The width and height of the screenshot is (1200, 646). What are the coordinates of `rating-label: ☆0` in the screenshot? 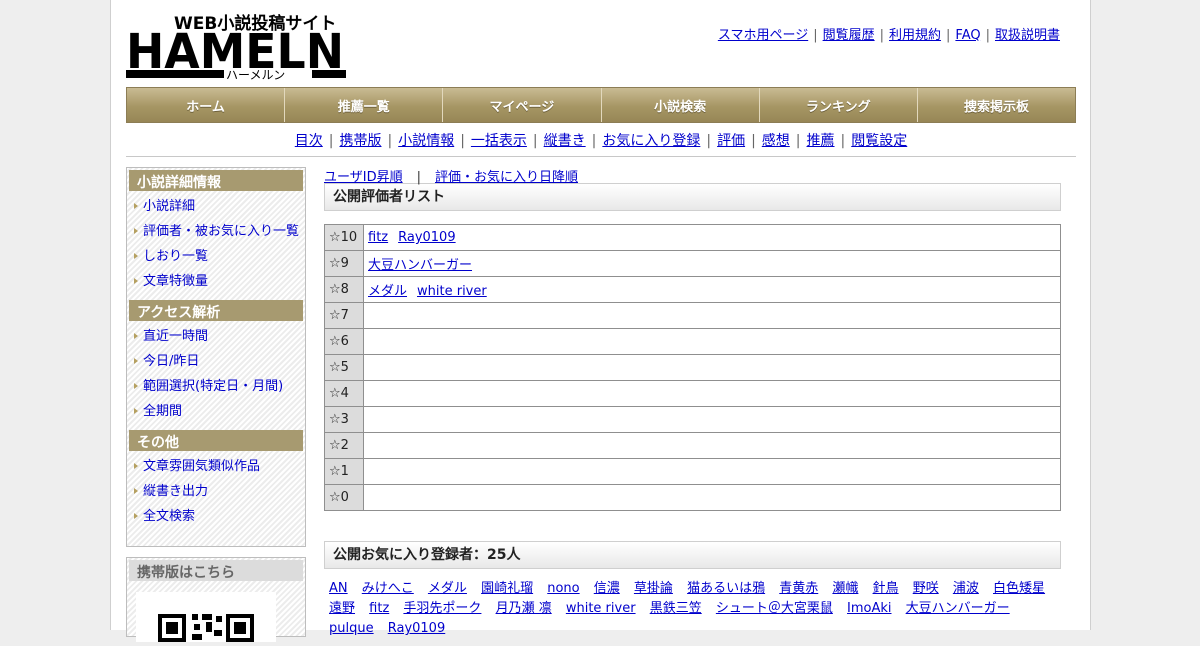 It's located at (344, 497).